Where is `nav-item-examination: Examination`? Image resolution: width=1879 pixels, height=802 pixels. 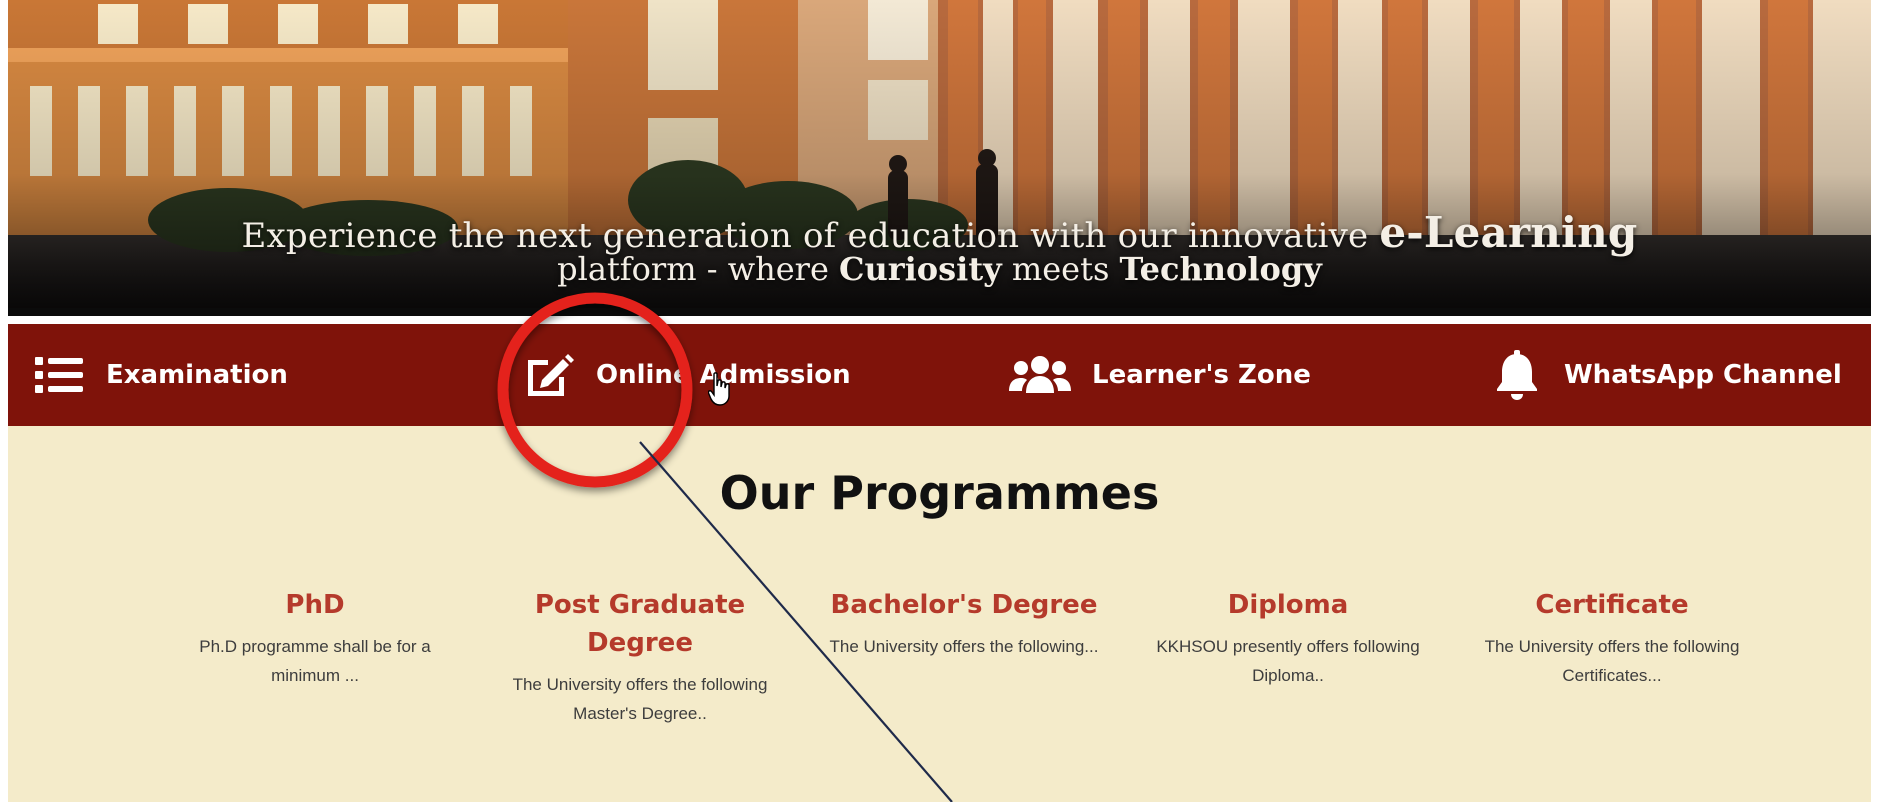 nav-item-examination: Examination is located at coordinates (160, 375).